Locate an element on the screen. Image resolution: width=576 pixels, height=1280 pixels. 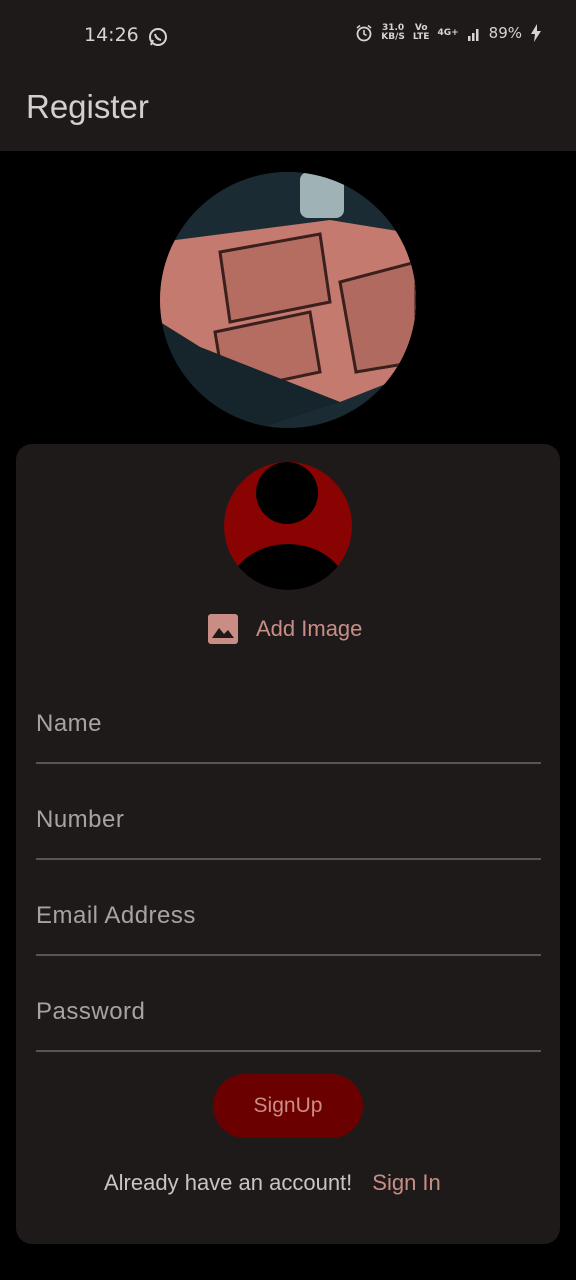
status-bar: 14:26 31.0 KB/S Vo LTE 4G+ 89% is located at coordinates (288, 37).